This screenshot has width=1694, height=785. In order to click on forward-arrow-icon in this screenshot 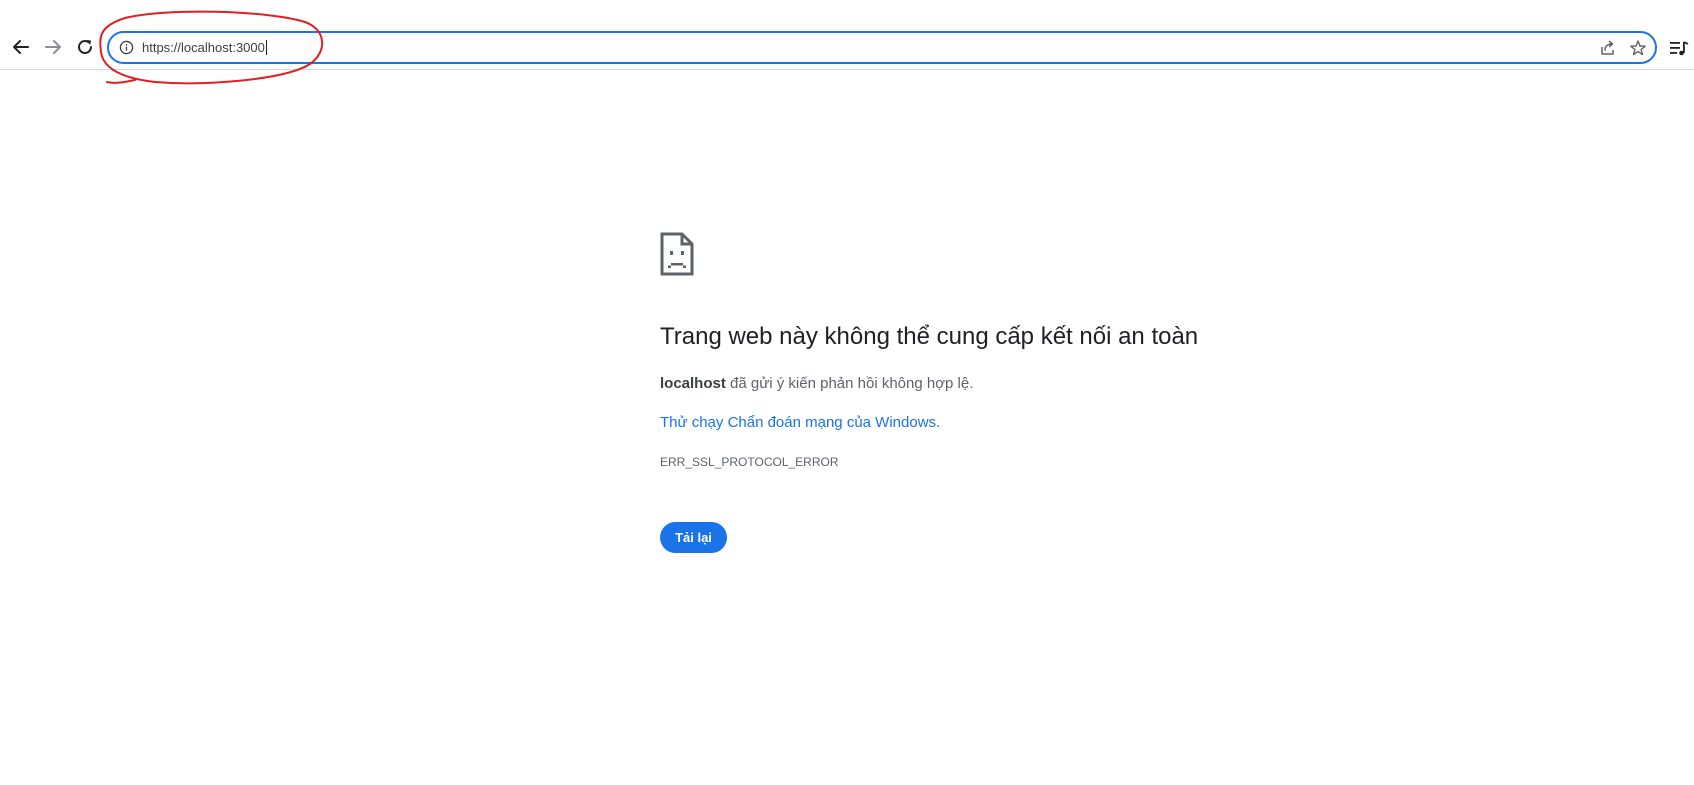, I will do `click(53, 47)`.